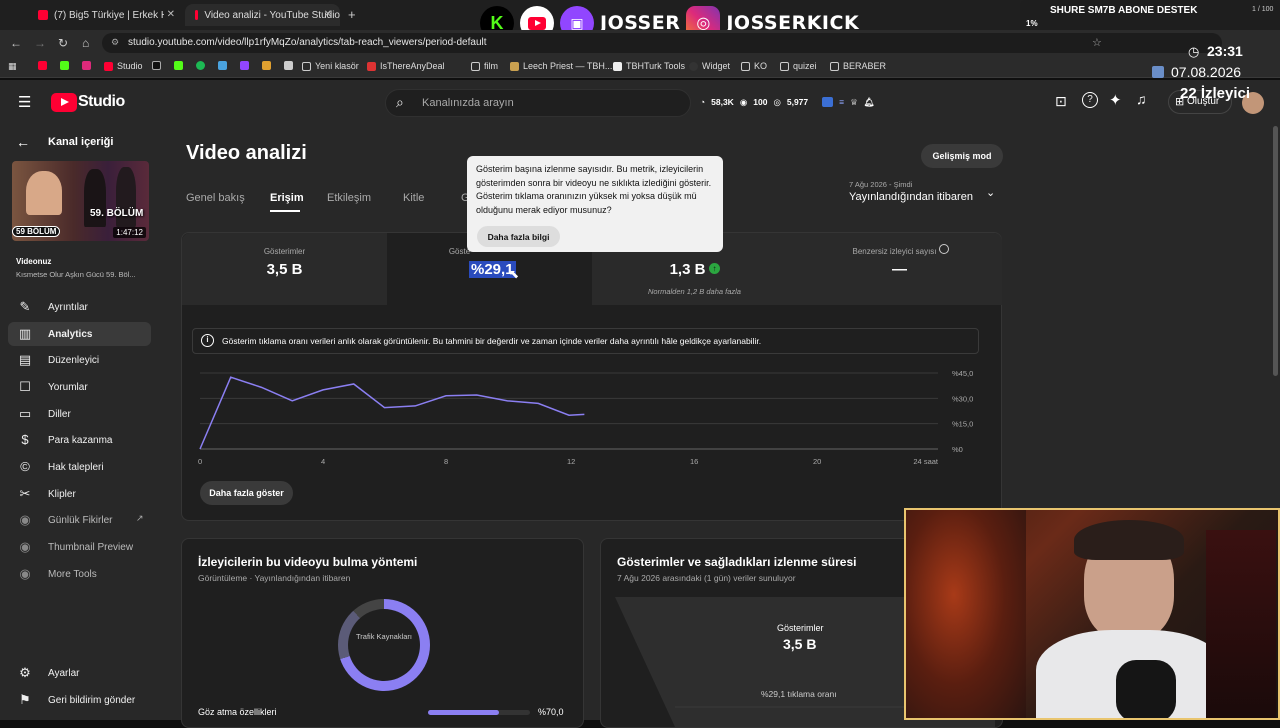 The height and width of the screenshot is (728, 1280). Describe the element at coordinates (79, 387) in the screenshot. I see `sidebar-item-comments: ☐ Yorumlar` at that location.